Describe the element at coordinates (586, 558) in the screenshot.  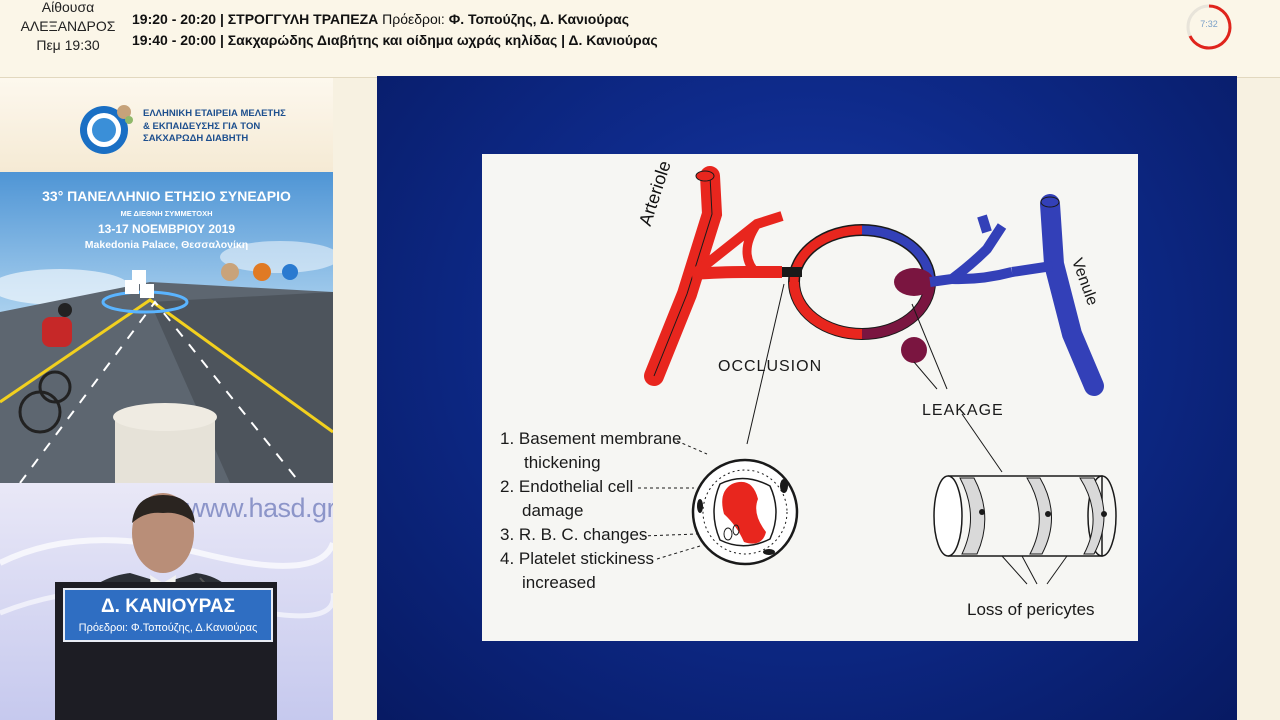
I see `finding-4-text-a: Platelet stickiness` at that location.